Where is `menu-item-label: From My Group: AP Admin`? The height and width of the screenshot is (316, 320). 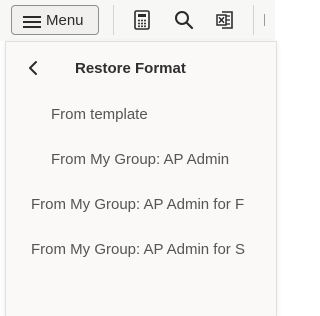
menu-item-label: From My Group: AP Admin is located at coordinates (140, 159).